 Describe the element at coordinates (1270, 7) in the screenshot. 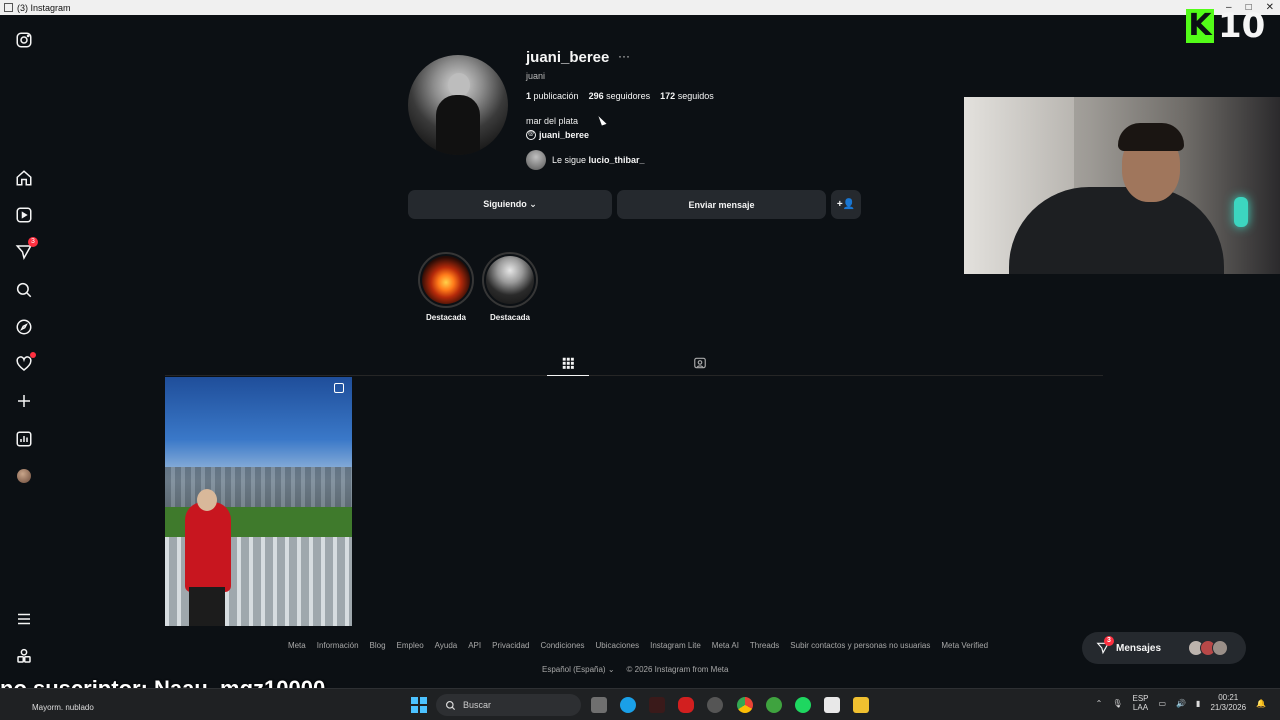

I see `close-icon: ✕` at that location.